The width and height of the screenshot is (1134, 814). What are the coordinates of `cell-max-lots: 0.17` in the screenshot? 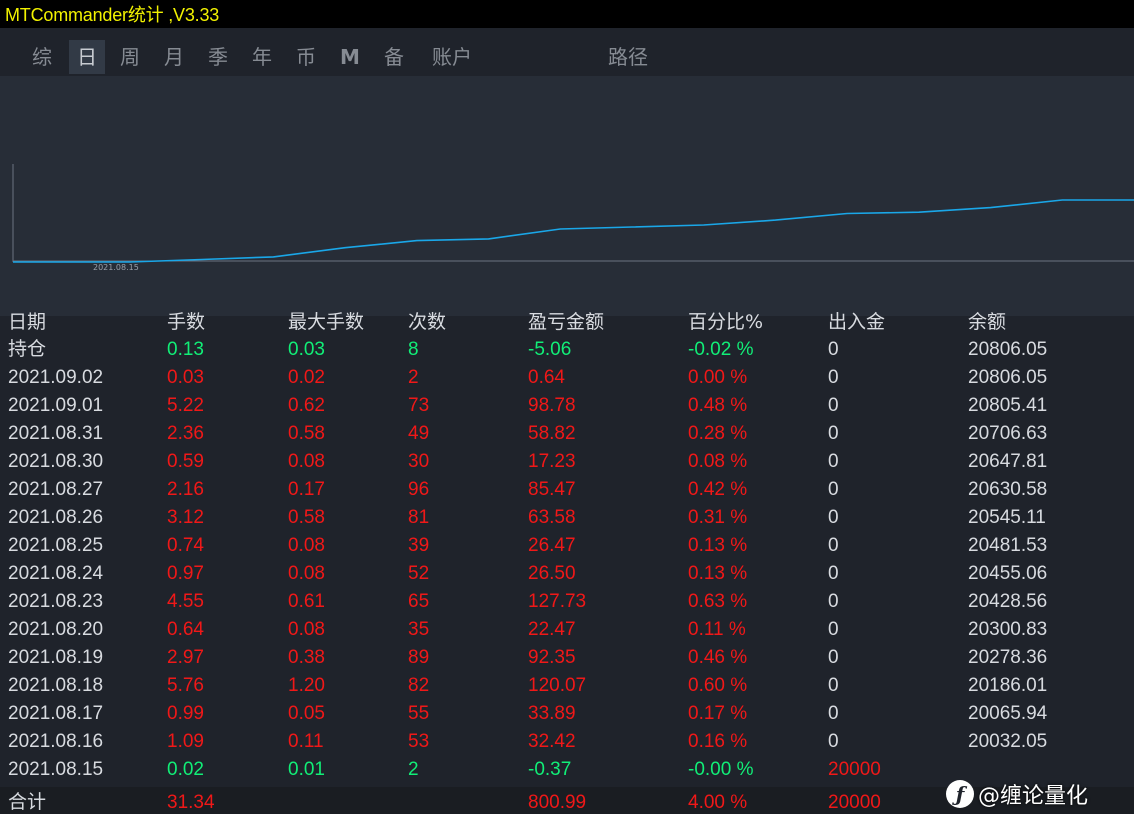 It's located at (306, 489).